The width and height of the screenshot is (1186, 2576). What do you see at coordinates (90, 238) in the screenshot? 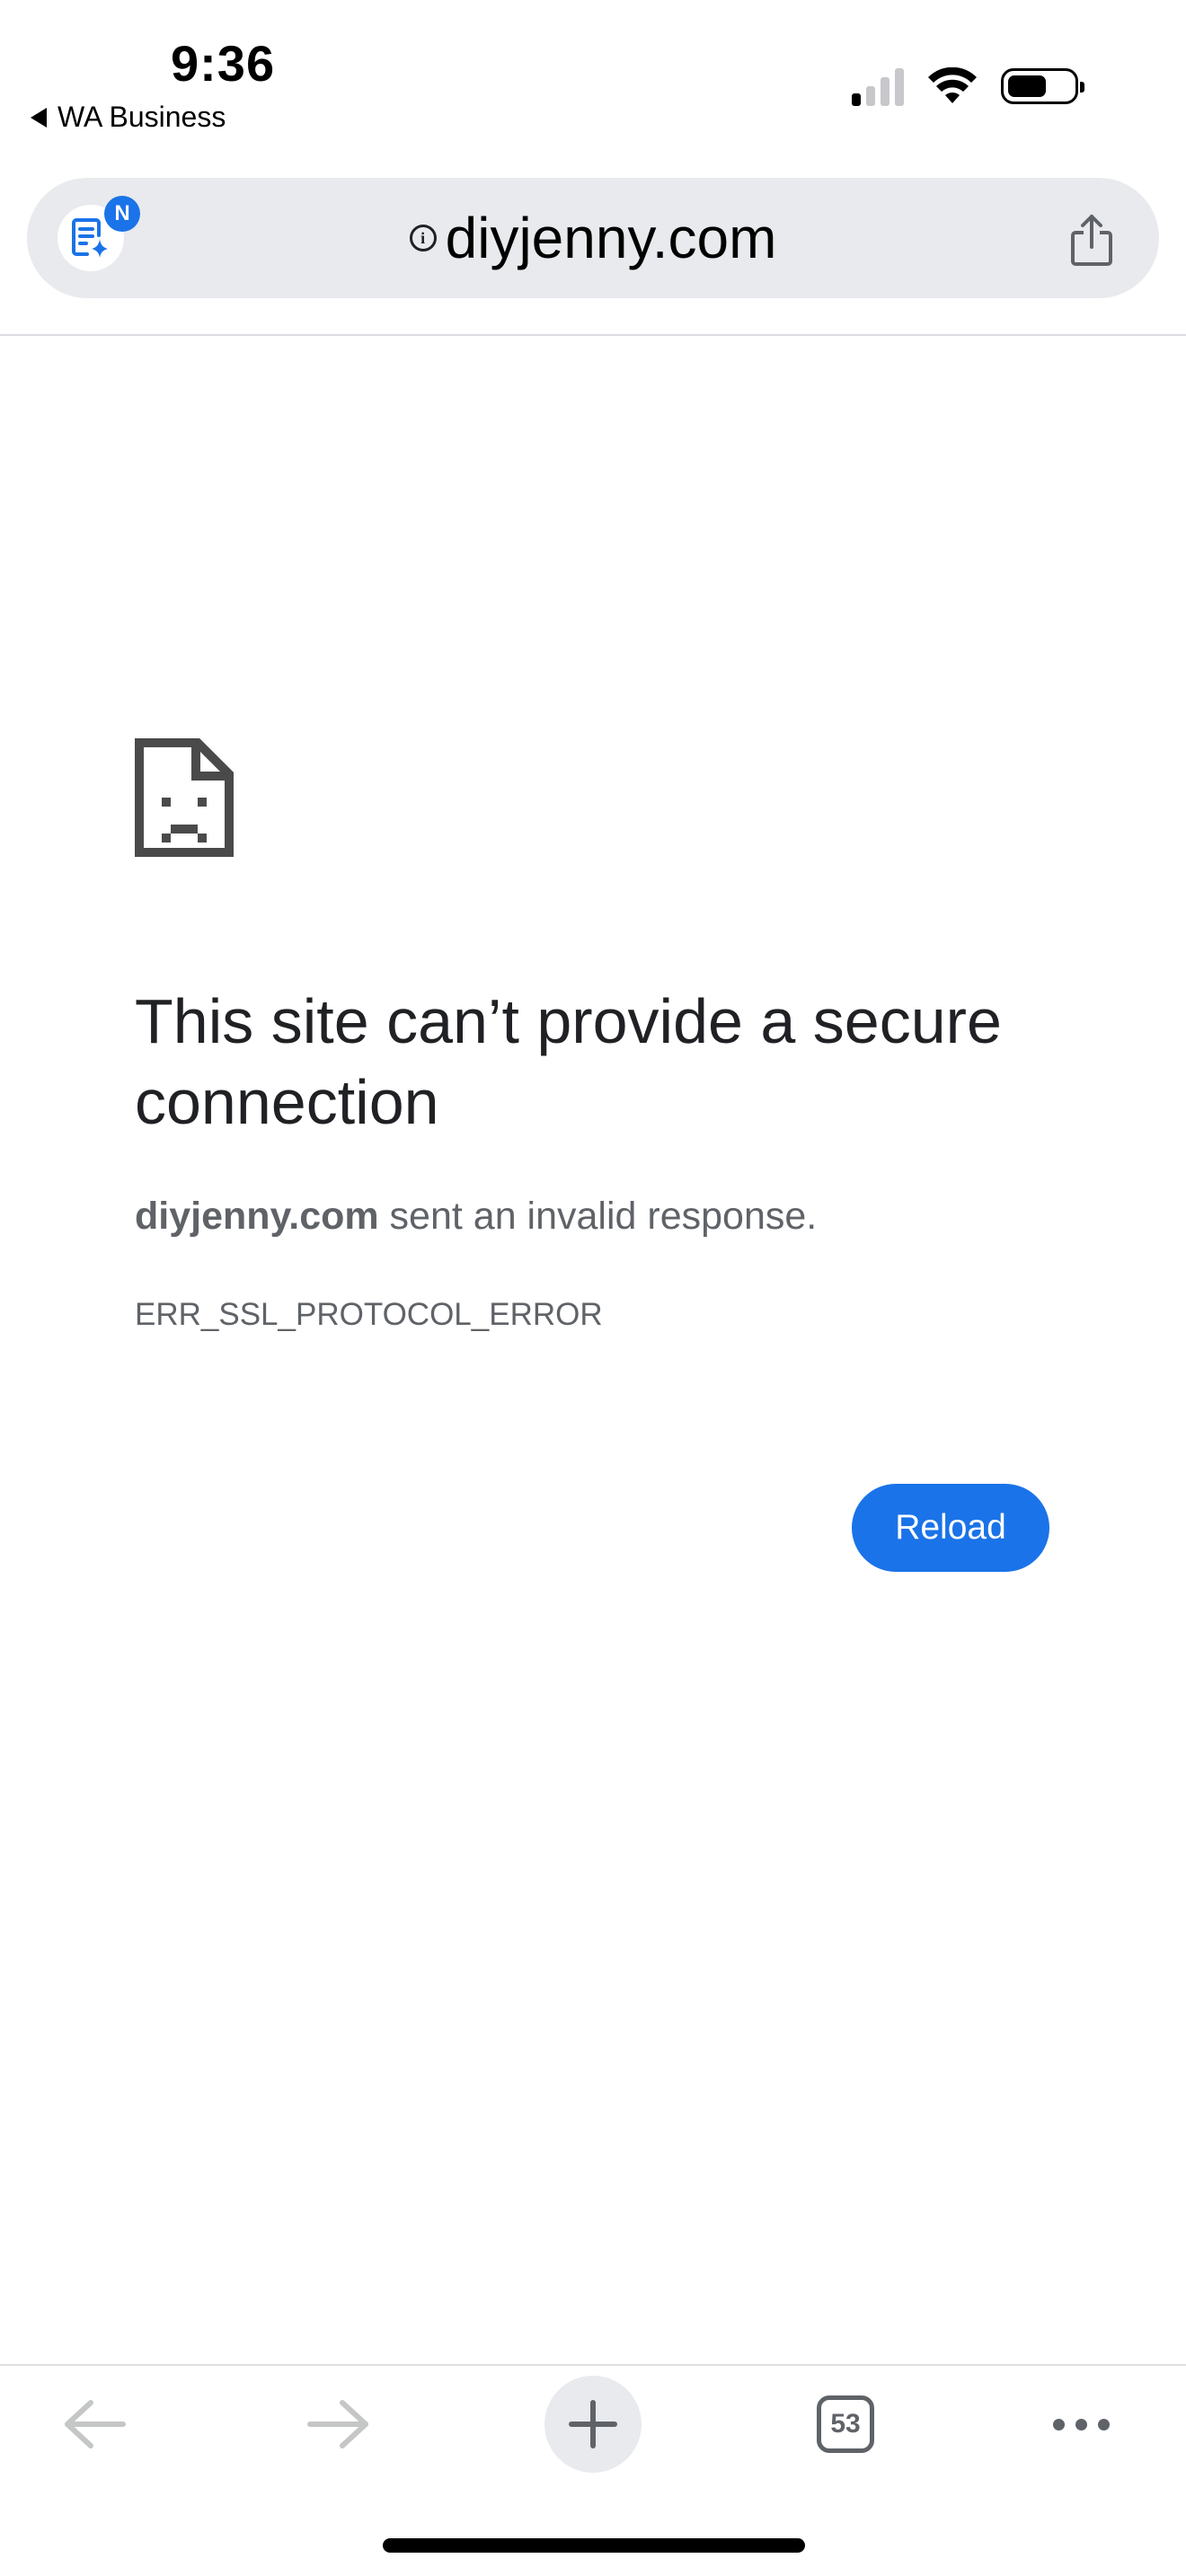
I see `document-sparkle-icon` at bounding box center [90, 238].